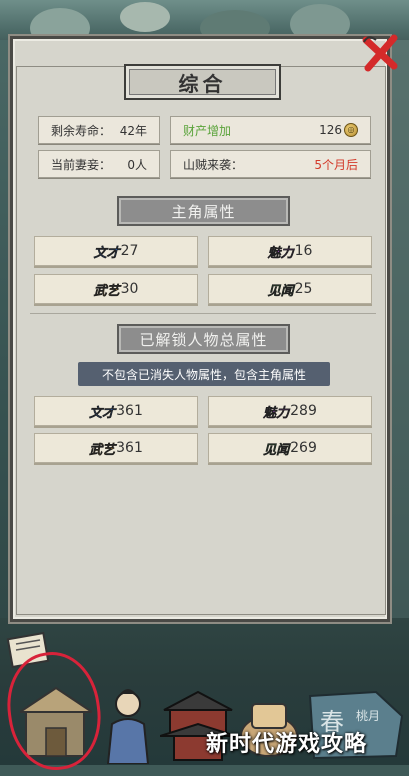 This screenshot has height=776, width=409. What do you see at coordinates (287, 744) in the screenshot?
I see `watermark-text: 新时代游戏攻略` at bounding box center [287, 744].